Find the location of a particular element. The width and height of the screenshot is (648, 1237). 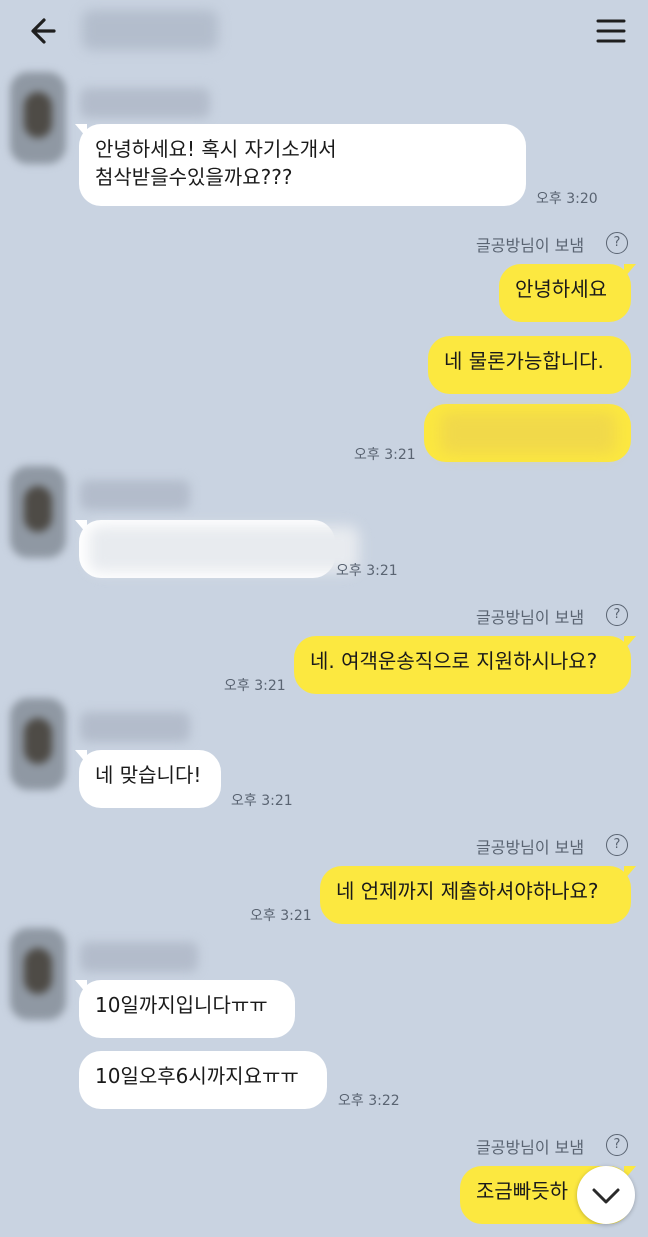

message-bubble-outgoing: 네 물론가능합니다. is located at coordinates (529, 365).